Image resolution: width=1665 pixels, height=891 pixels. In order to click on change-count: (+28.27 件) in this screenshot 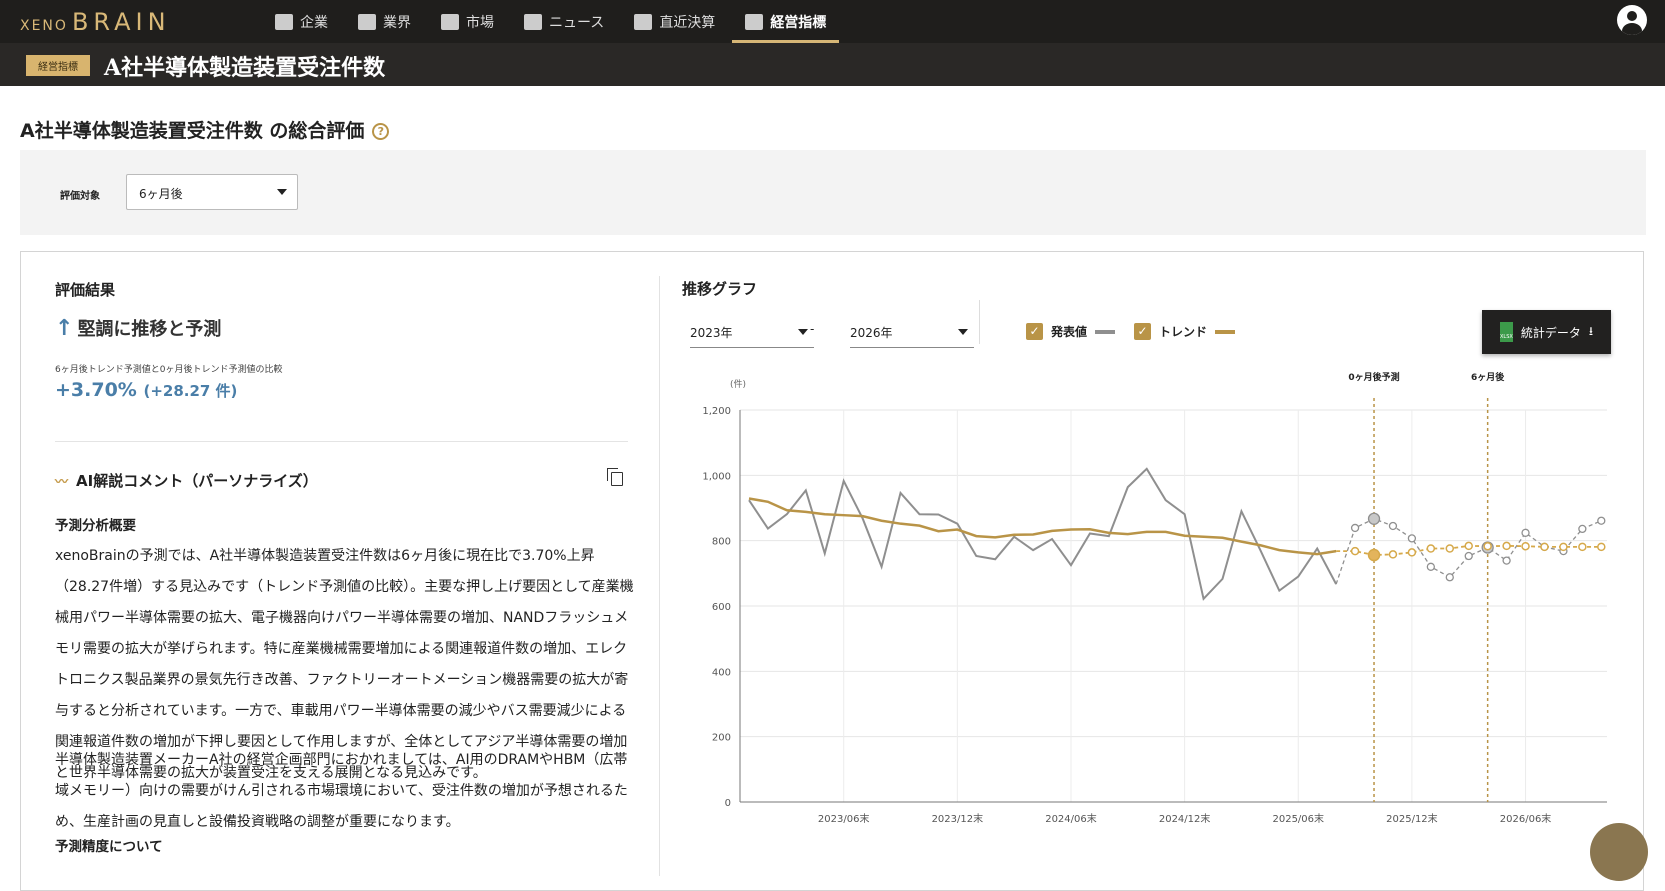, I will do `click(190, 391)`.